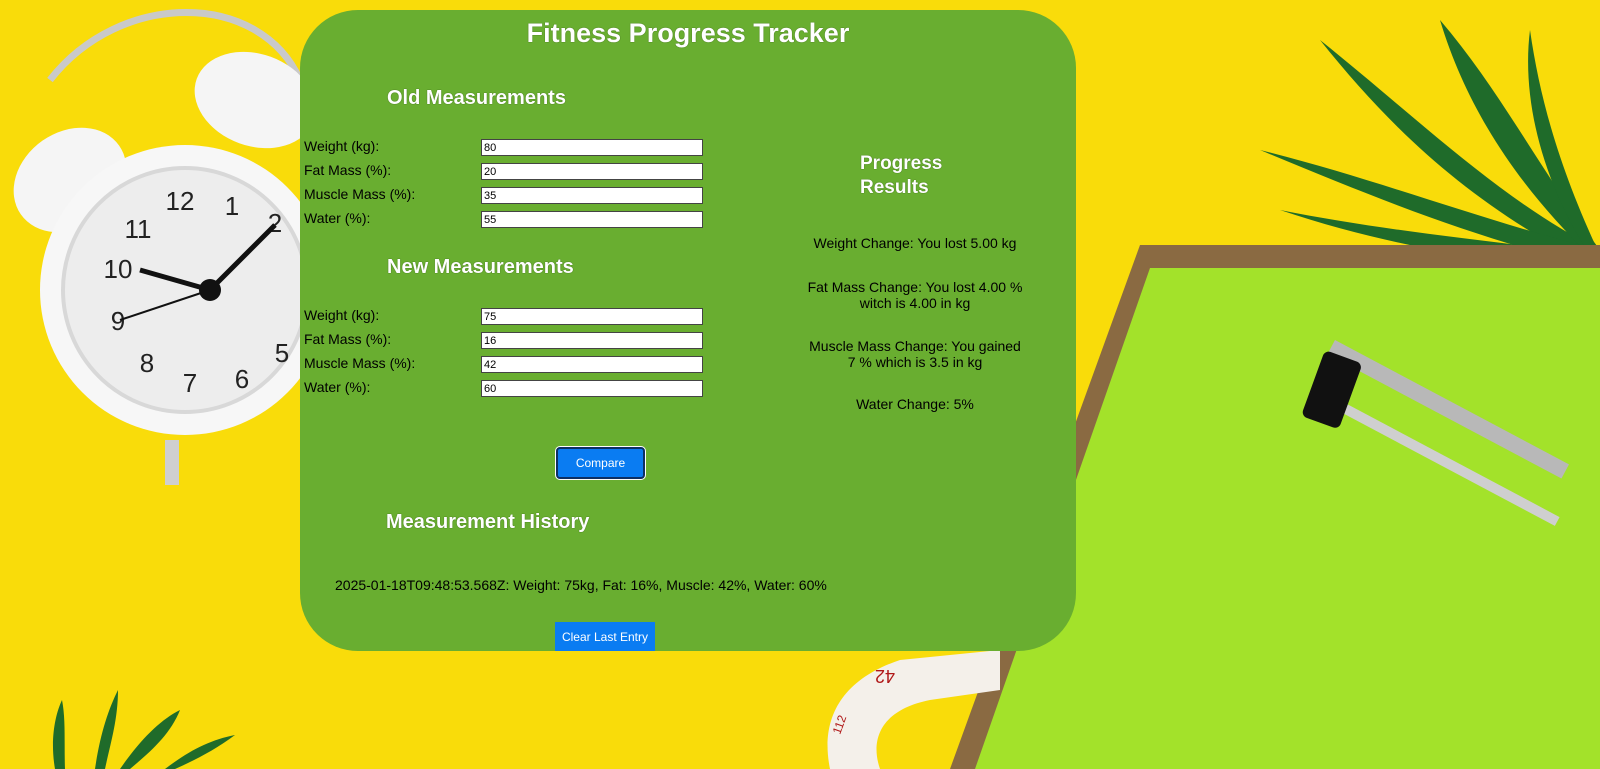  What do you see at coordinates (360, 194) in the screenshot?
I see `old-muscle-mass-label: Muscle Mass (%):` at bounding box center [360, 194].